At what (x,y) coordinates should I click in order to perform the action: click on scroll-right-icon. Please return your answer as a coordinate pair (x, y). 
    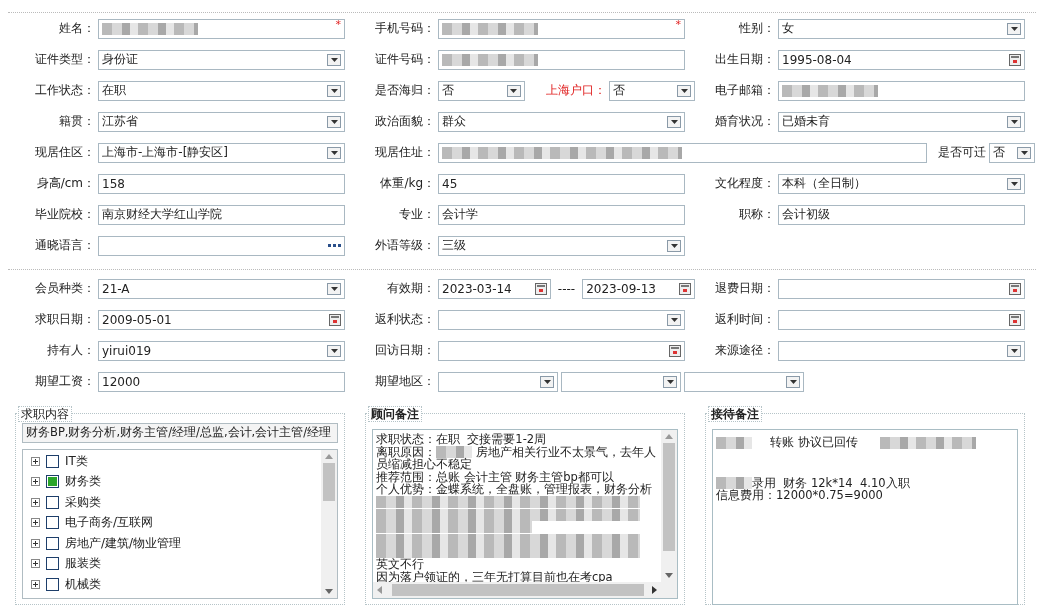
    Looking at the image, I should click on (654, 590).